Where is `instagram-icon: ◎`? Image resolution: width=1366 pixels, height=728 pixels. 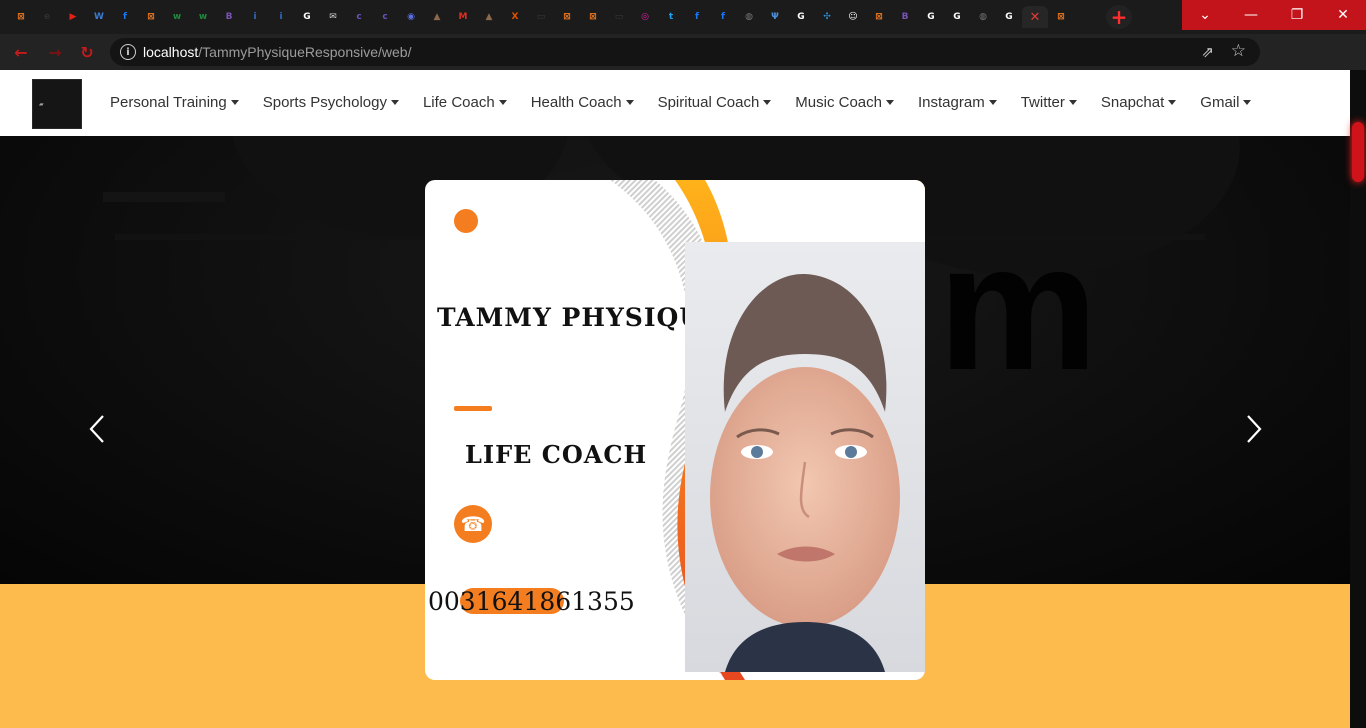
instagram-icon: ◎ is located at coordinates (645, 16).